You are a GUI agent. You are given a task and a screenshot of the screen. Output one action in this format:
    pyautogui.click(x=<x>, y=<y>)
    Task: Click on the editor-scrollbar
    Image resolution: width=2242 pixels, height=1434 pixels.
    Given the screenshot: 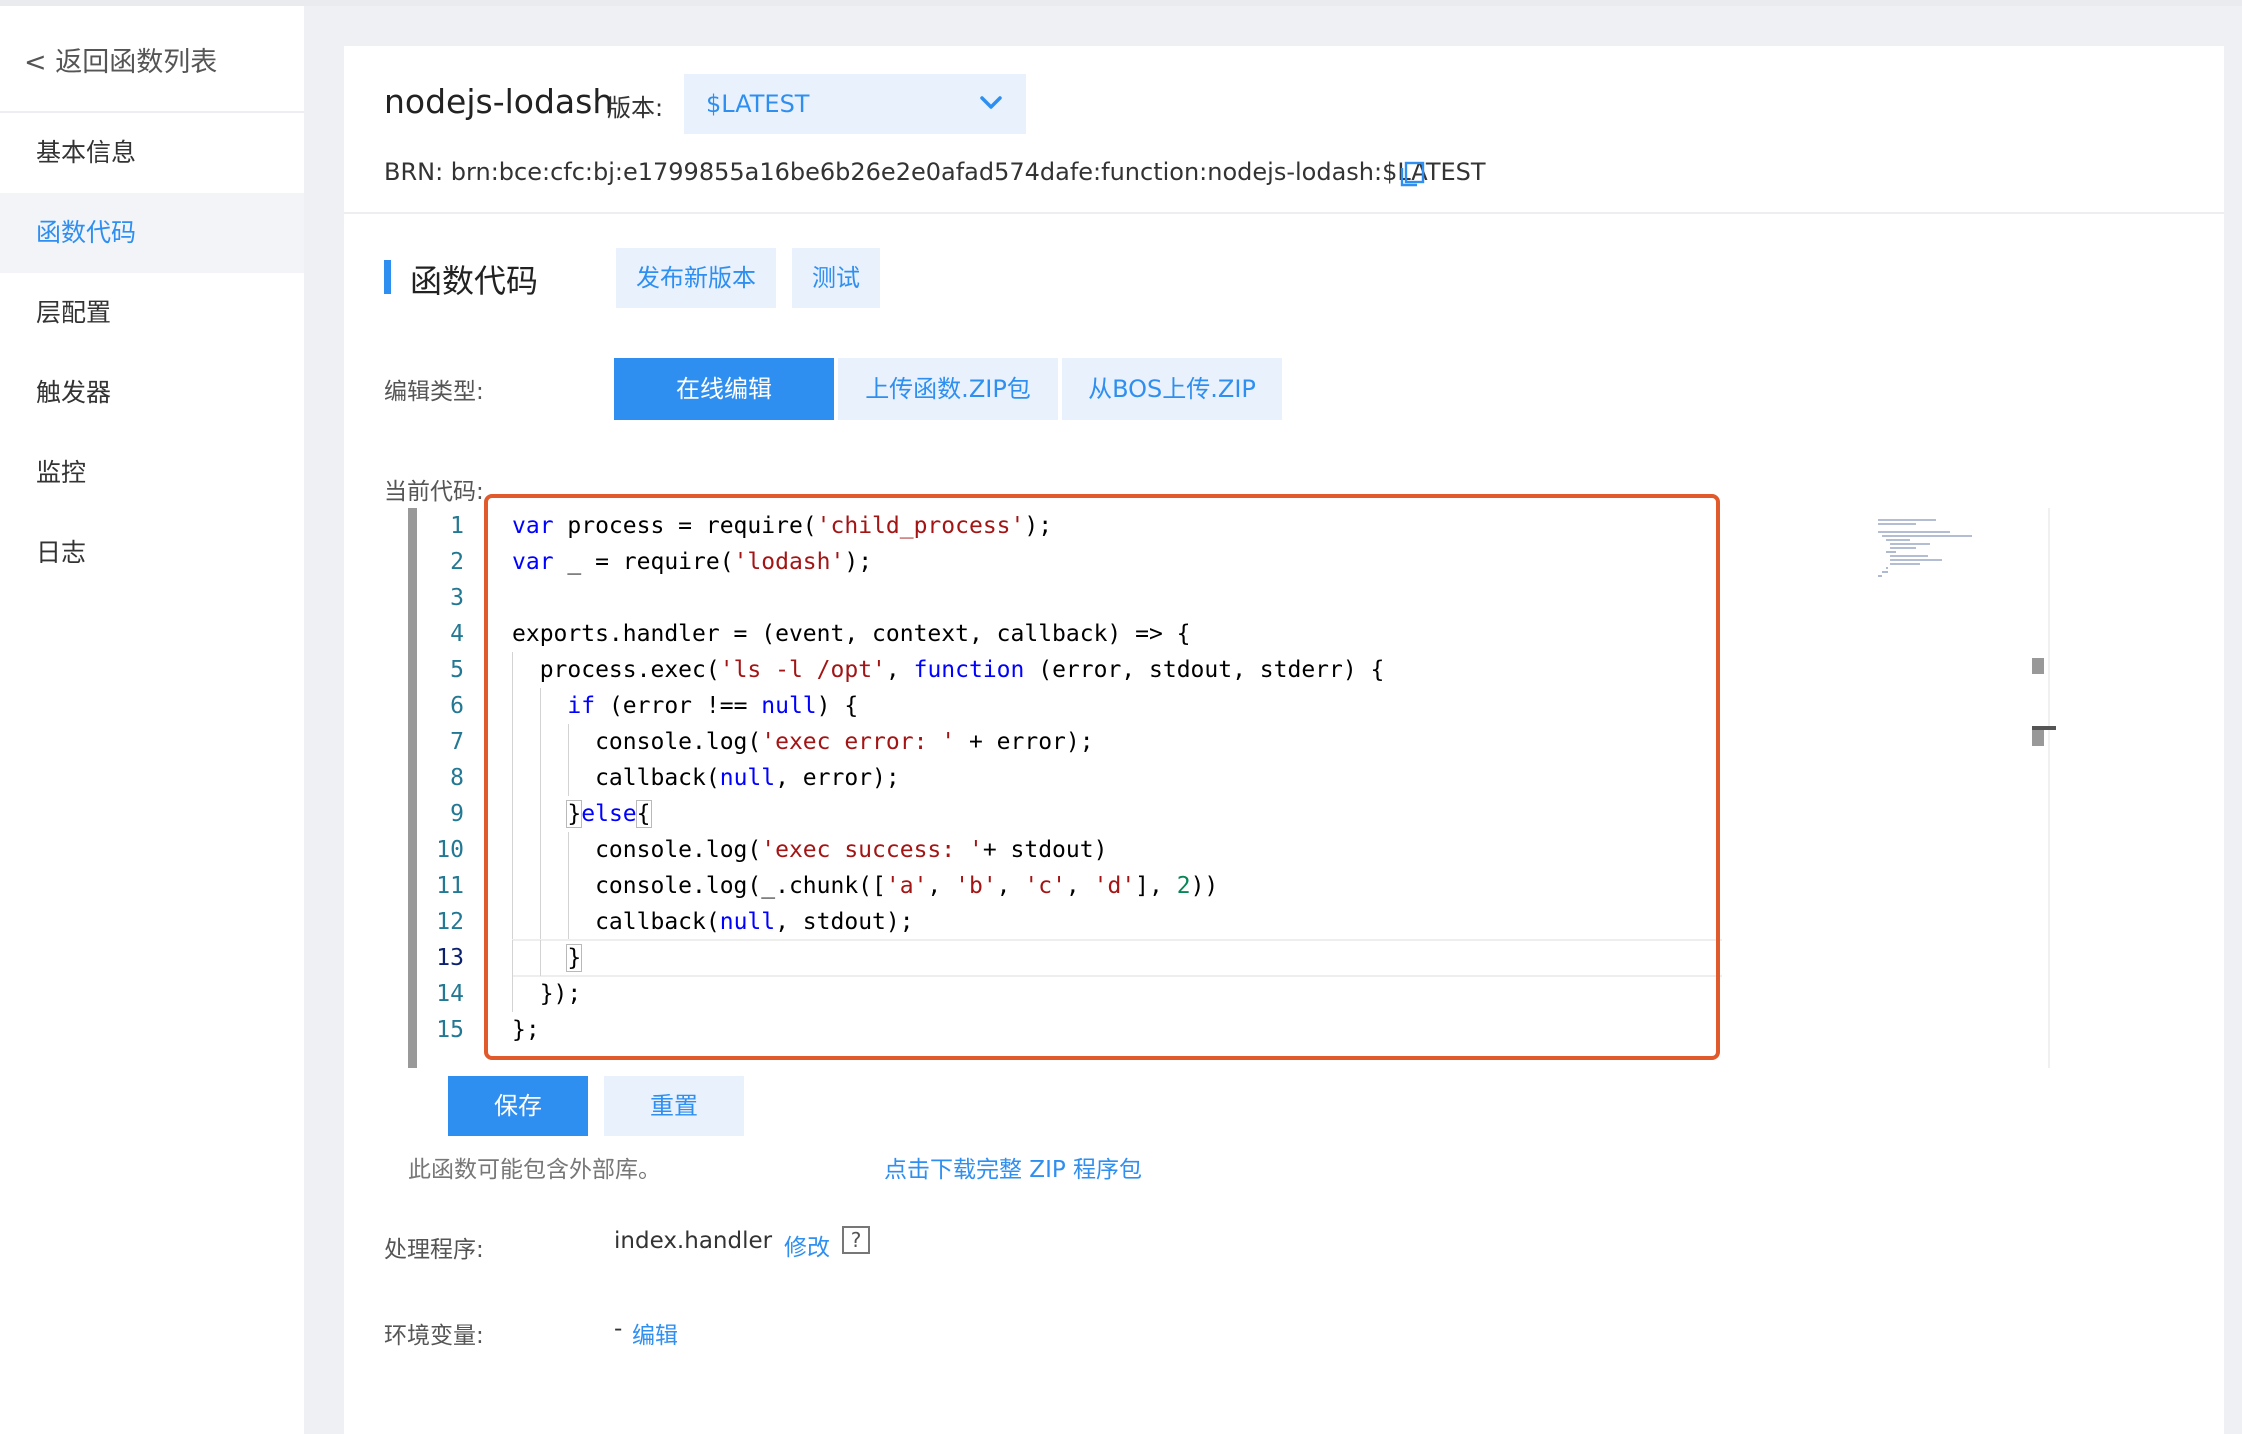 What is the action you would take?
    pyautogui.click(x=2049, y=788)
    